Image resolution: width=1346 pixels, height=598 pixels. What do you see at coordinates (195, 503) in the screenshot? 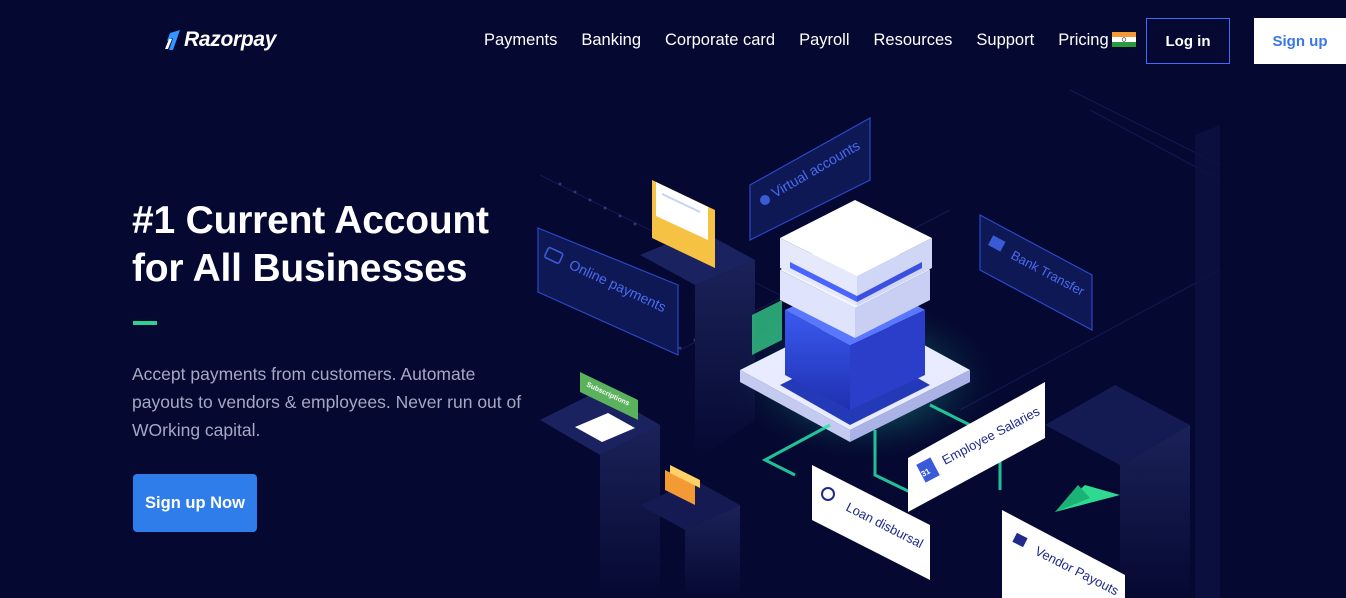
I see `signup-now-button: Sign up Now` at bounding box center [195, 503].